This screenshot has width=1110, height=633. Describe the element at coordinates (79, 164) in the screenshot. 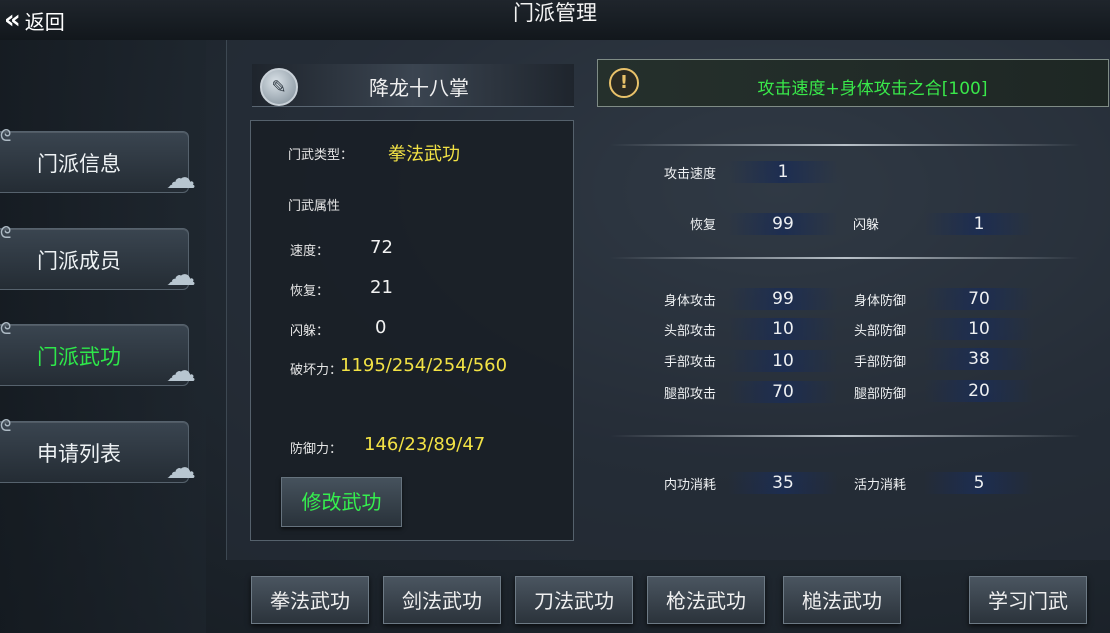

I see `sidebar-item-label: 门派信息` at that location.